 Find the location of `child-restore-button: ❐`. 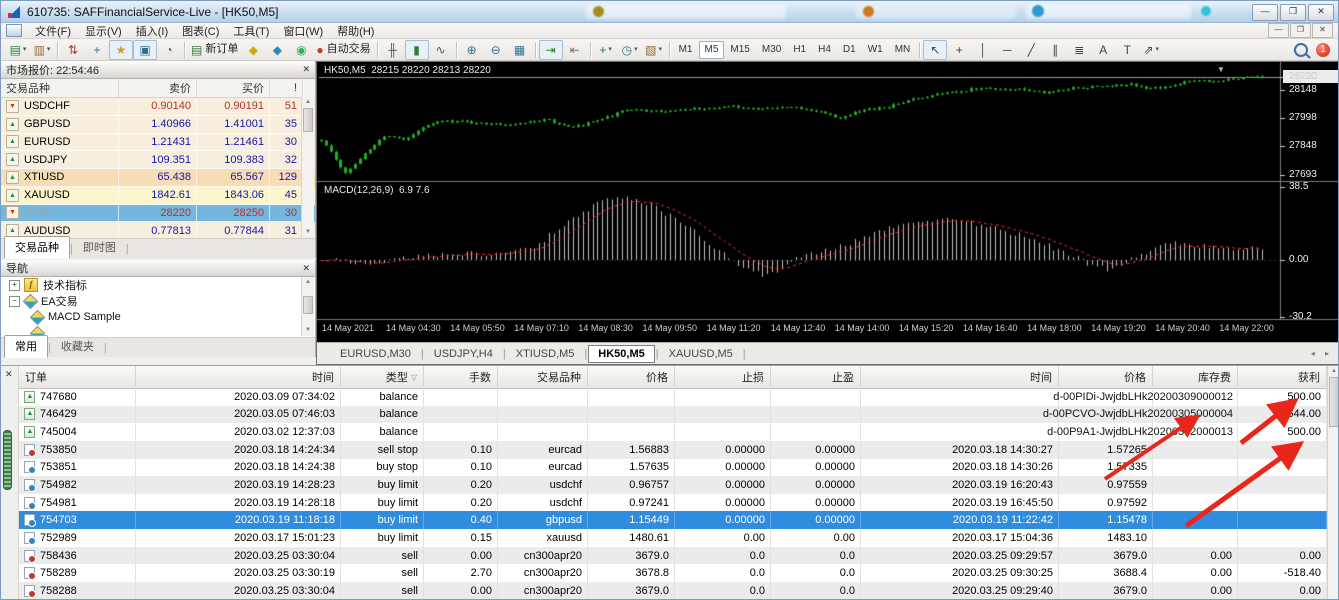

child-restore-button: ❐ is located at coordinates (1300, 30).